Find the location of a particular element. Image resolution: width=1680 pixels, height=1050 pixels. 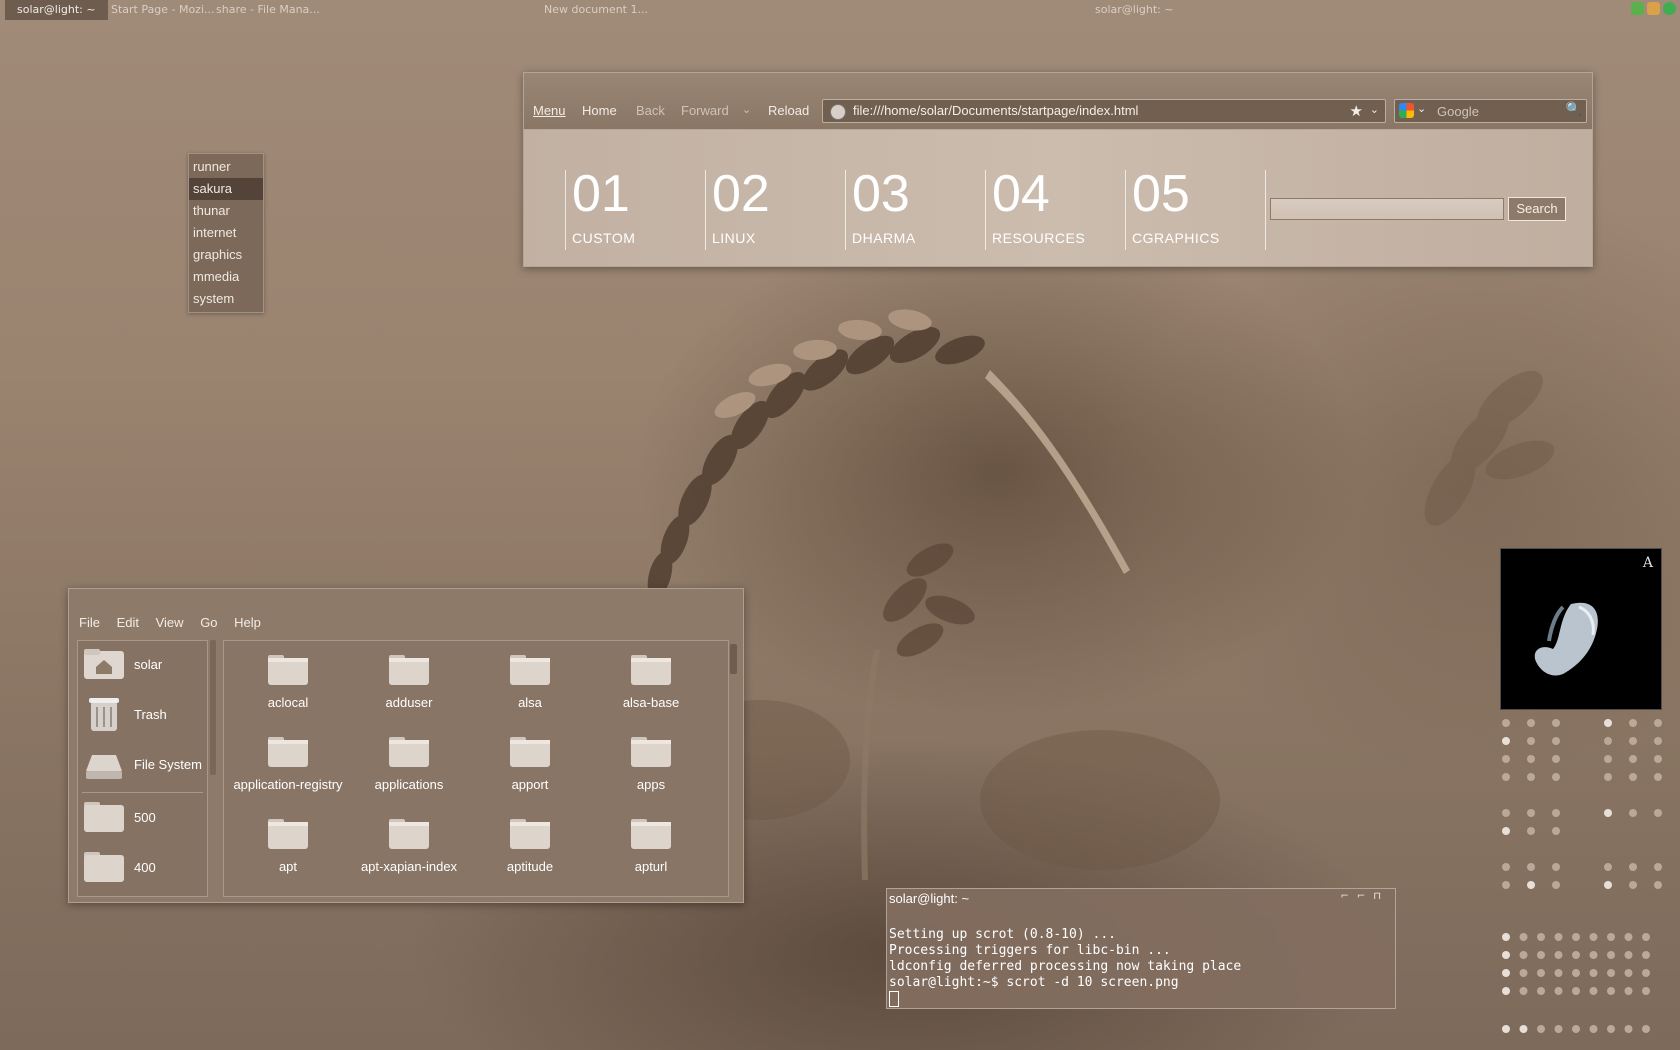

place-label: 400 is located at coordinates (145, 867).